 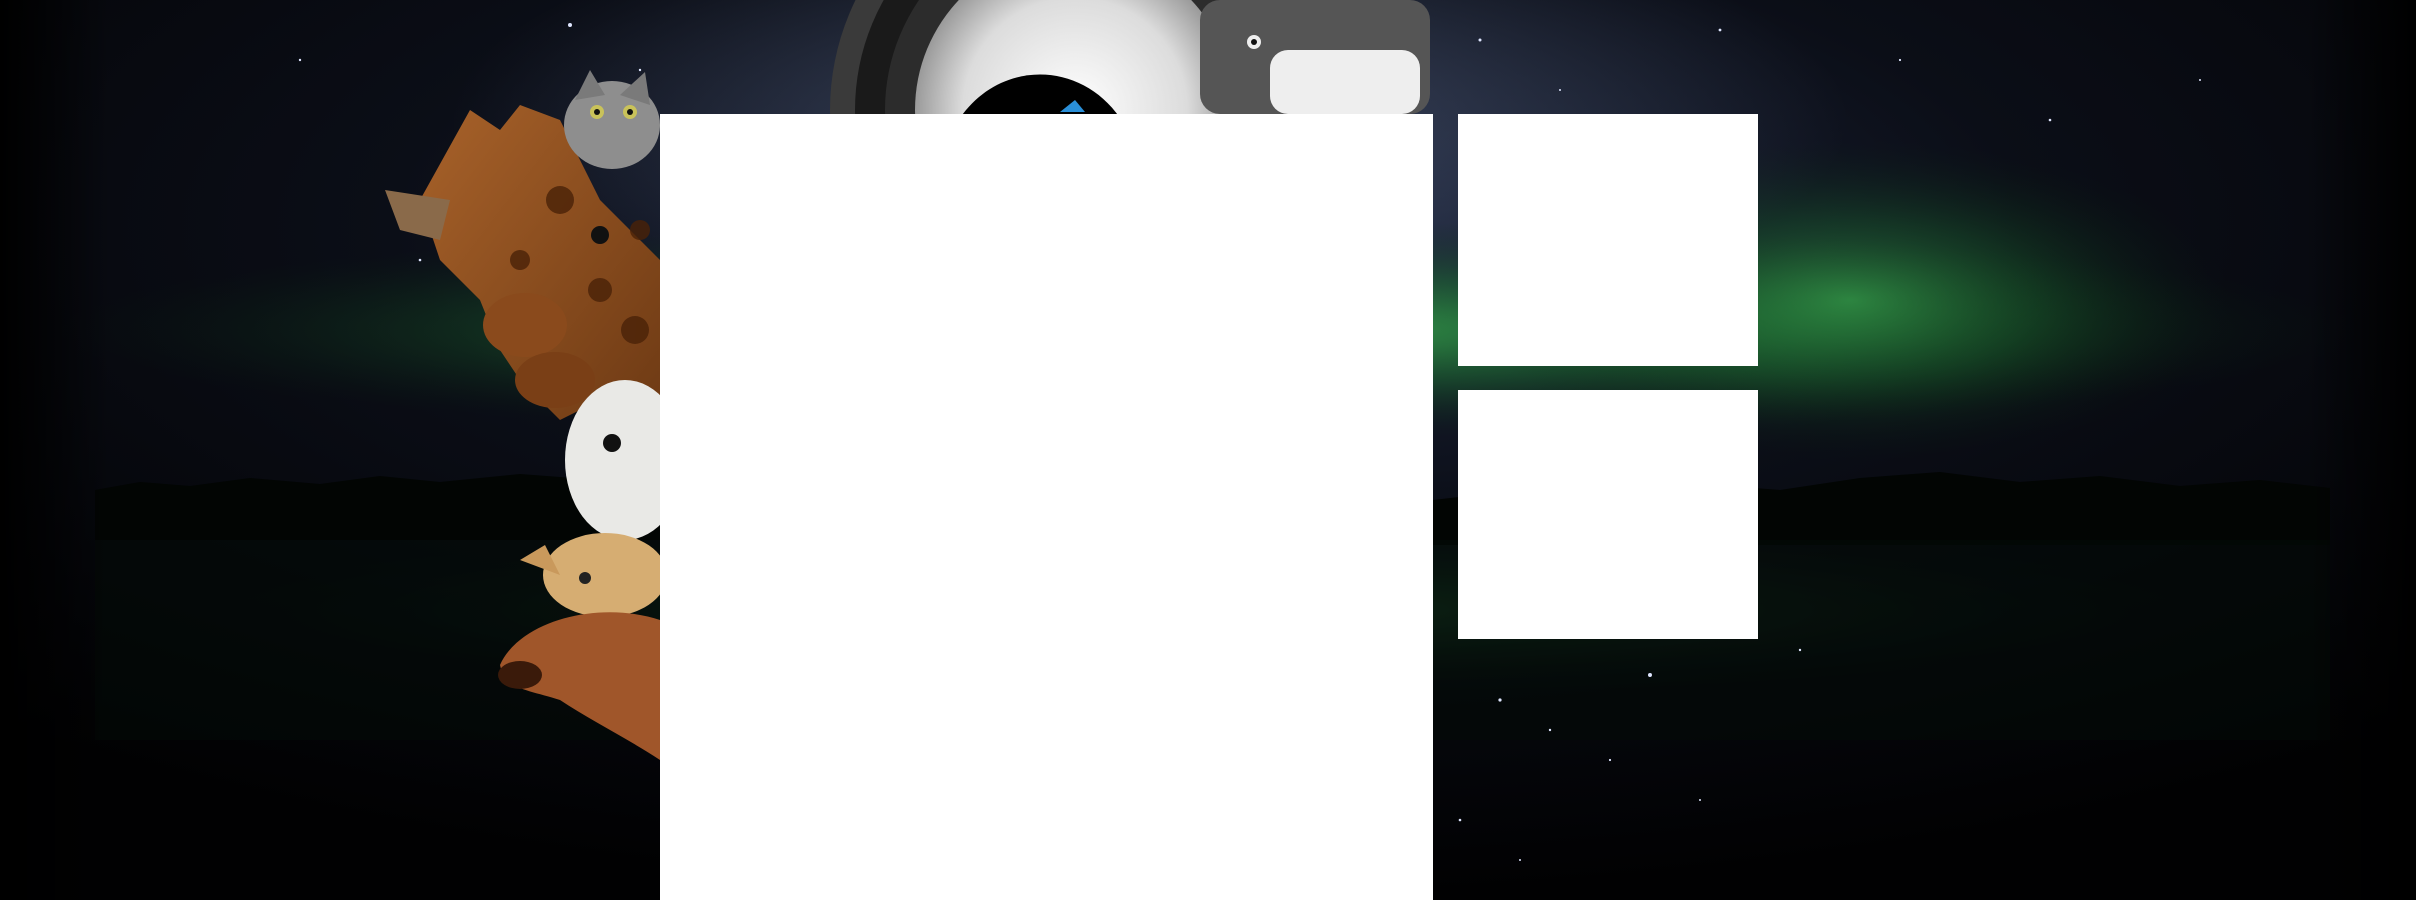 What do you see at coordinates (55, 450) in the screenshot?
I see `edge-shade-left` at bounding box center [55, 450].